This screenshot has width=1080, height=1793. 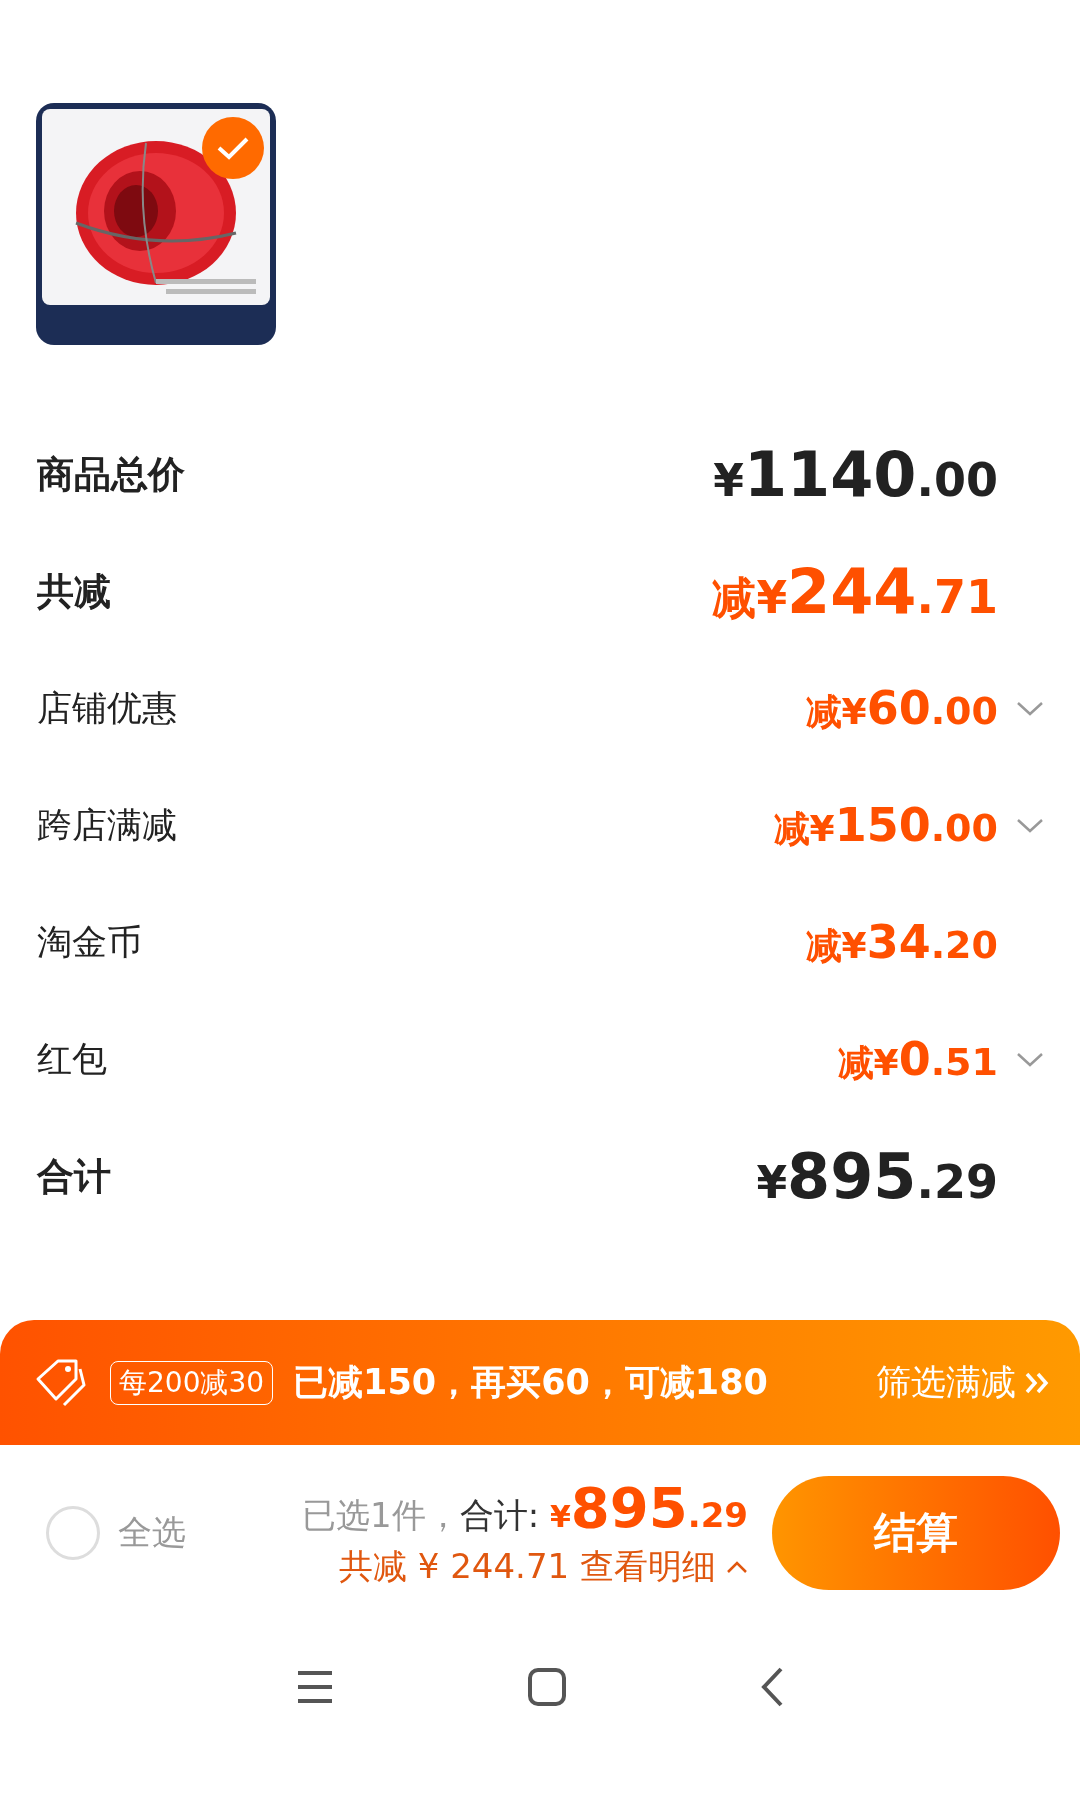 I want to click on amount: 减¥34.20, so click(x=901, y=942).